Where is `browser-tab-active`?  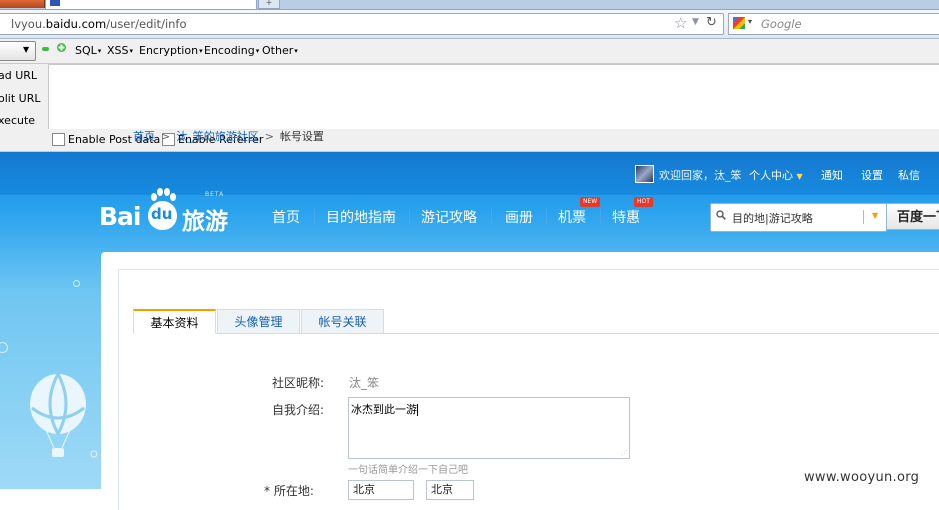
browser-tab-active is located at coordinates (151, 5).